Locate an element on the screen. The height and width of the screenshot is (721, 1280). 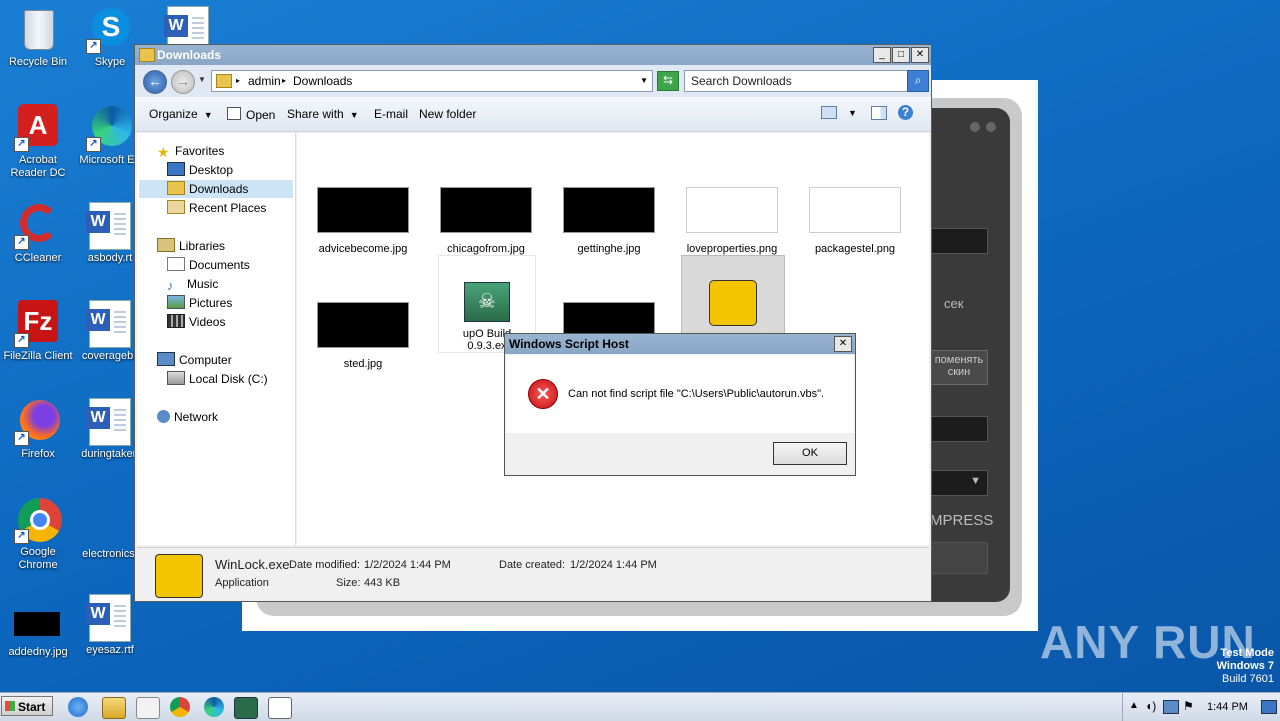
nav-favorites: ★ Favorites is located at coordinates (190, 151).